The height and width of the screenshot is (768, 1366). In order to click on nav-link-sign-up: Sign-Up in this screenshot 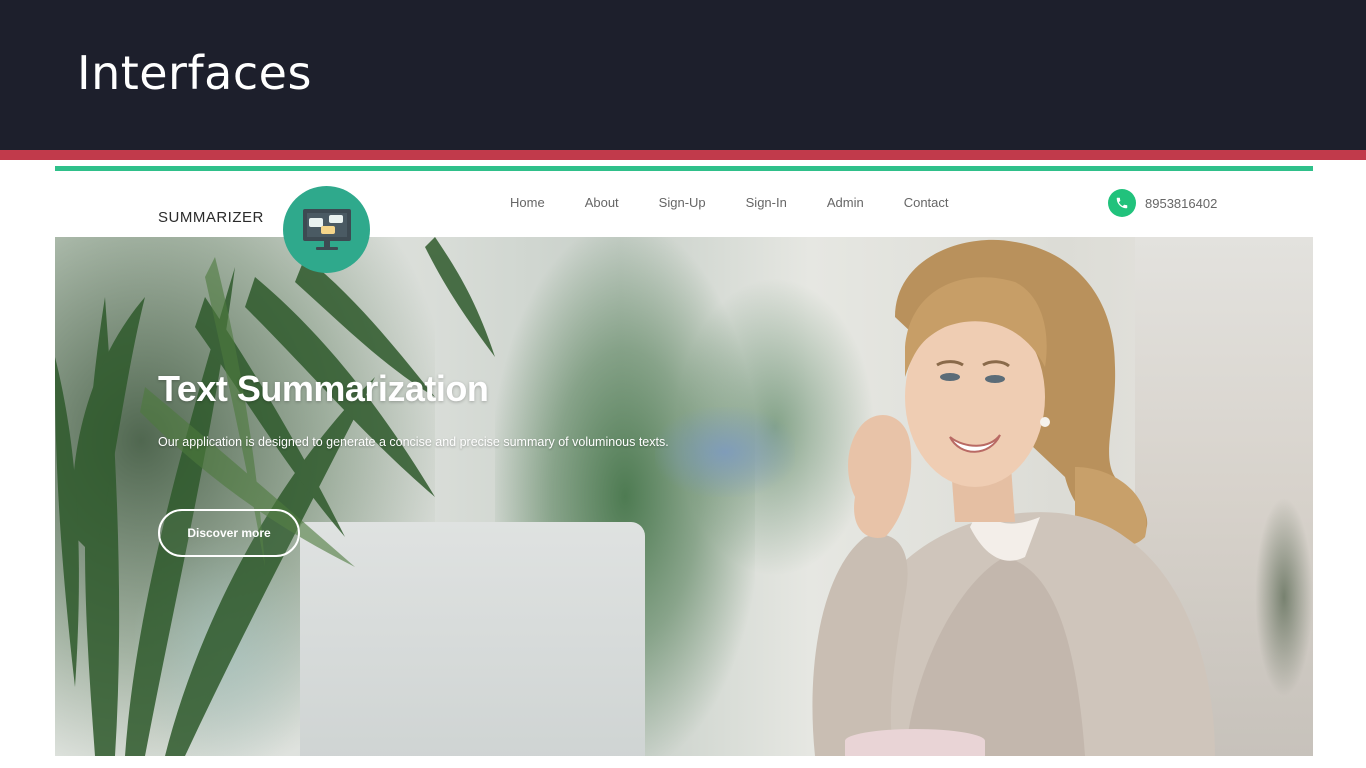, I will do `click(682, 202)`.